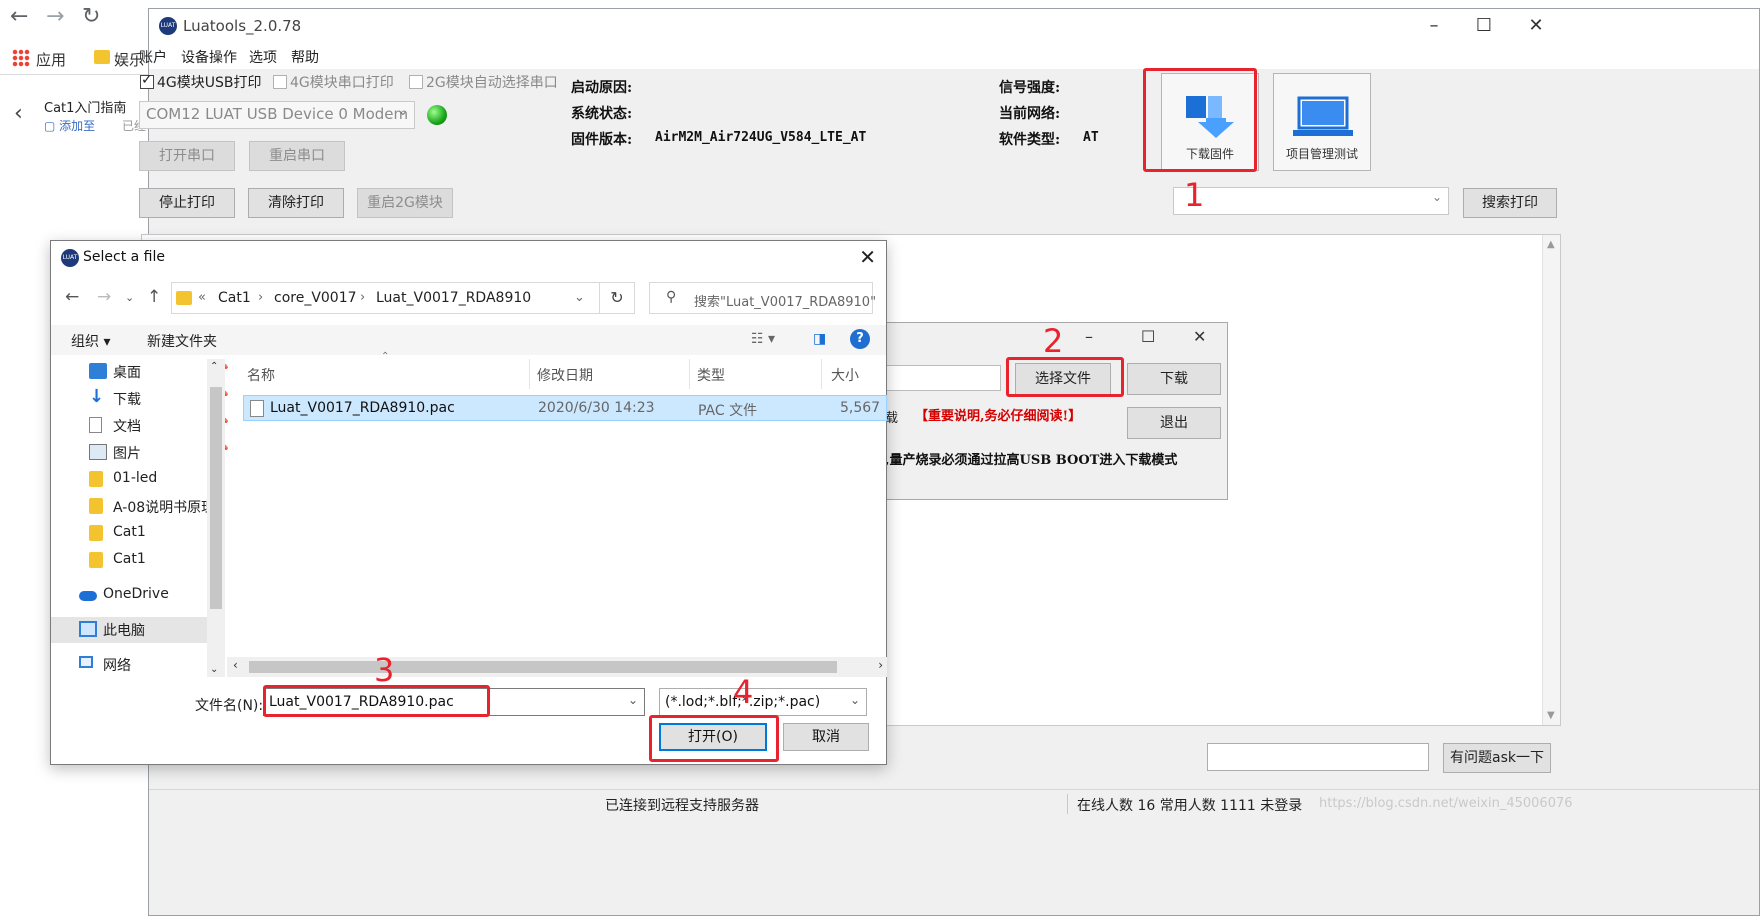 Image resolution: width=1764 pixels, height=916 pixels. What do you see at coordinates (529, 374) in the screenshot?
I see `column-divider` at bounding box center [529, 374].